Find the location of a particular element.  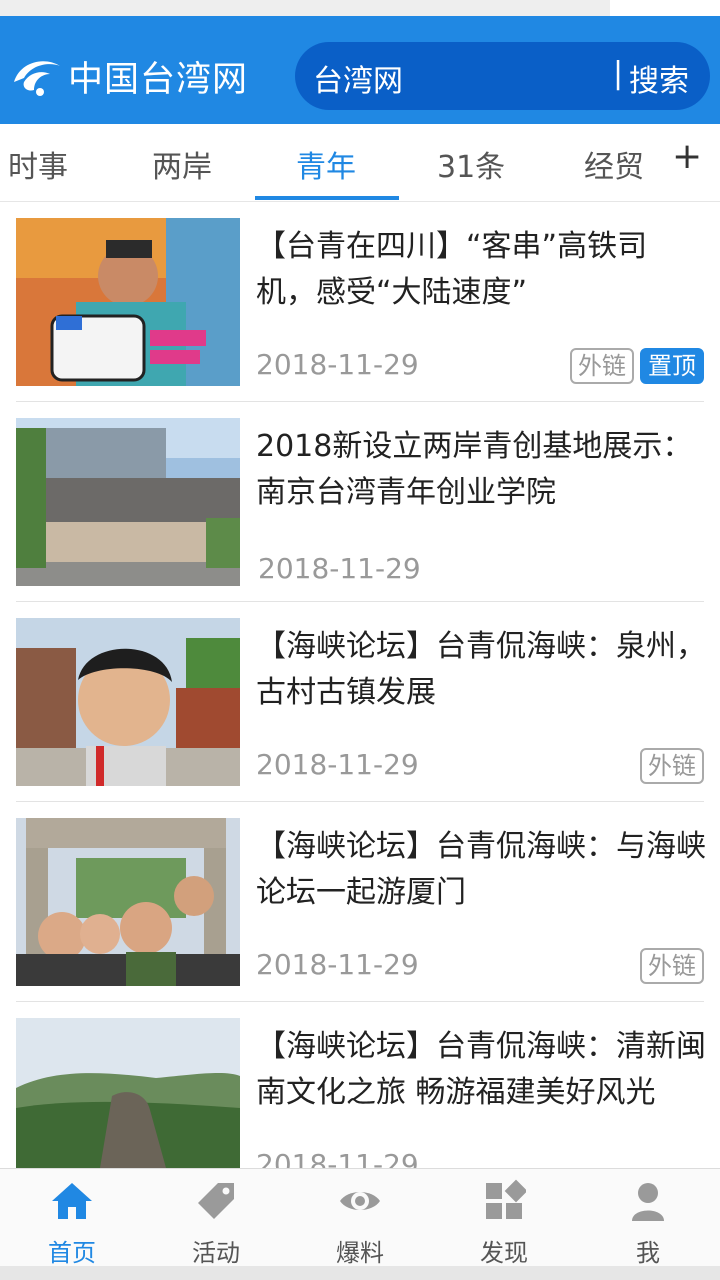

nav-discover: 发现 is located at coordinates (504, 1218).